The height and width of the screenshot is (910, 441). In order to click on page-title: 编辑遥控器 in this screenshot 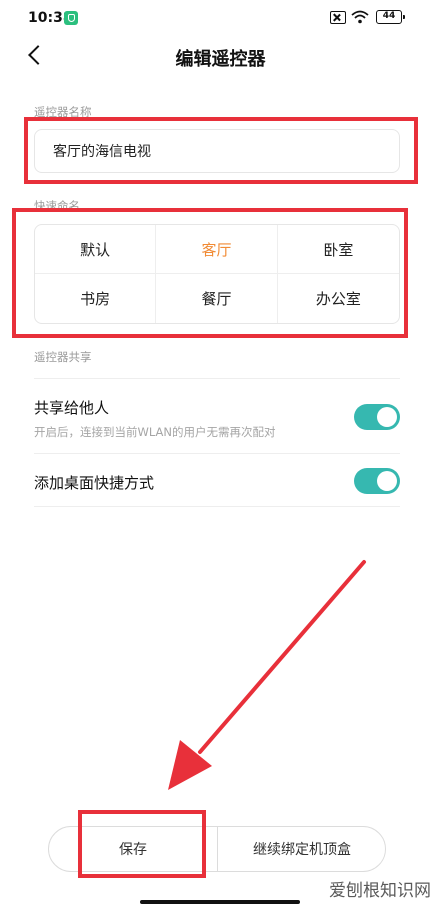, I will do `click(220, 59)`.